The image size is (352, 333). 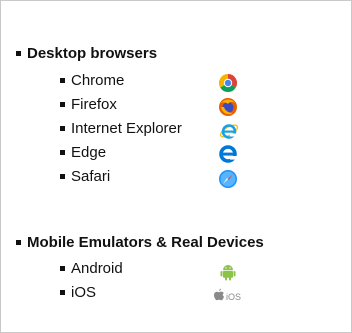 What do you see at coordinates (89, 152) in the screenshot?
I see `item-label: Edge` at bounding box center [89, 152].